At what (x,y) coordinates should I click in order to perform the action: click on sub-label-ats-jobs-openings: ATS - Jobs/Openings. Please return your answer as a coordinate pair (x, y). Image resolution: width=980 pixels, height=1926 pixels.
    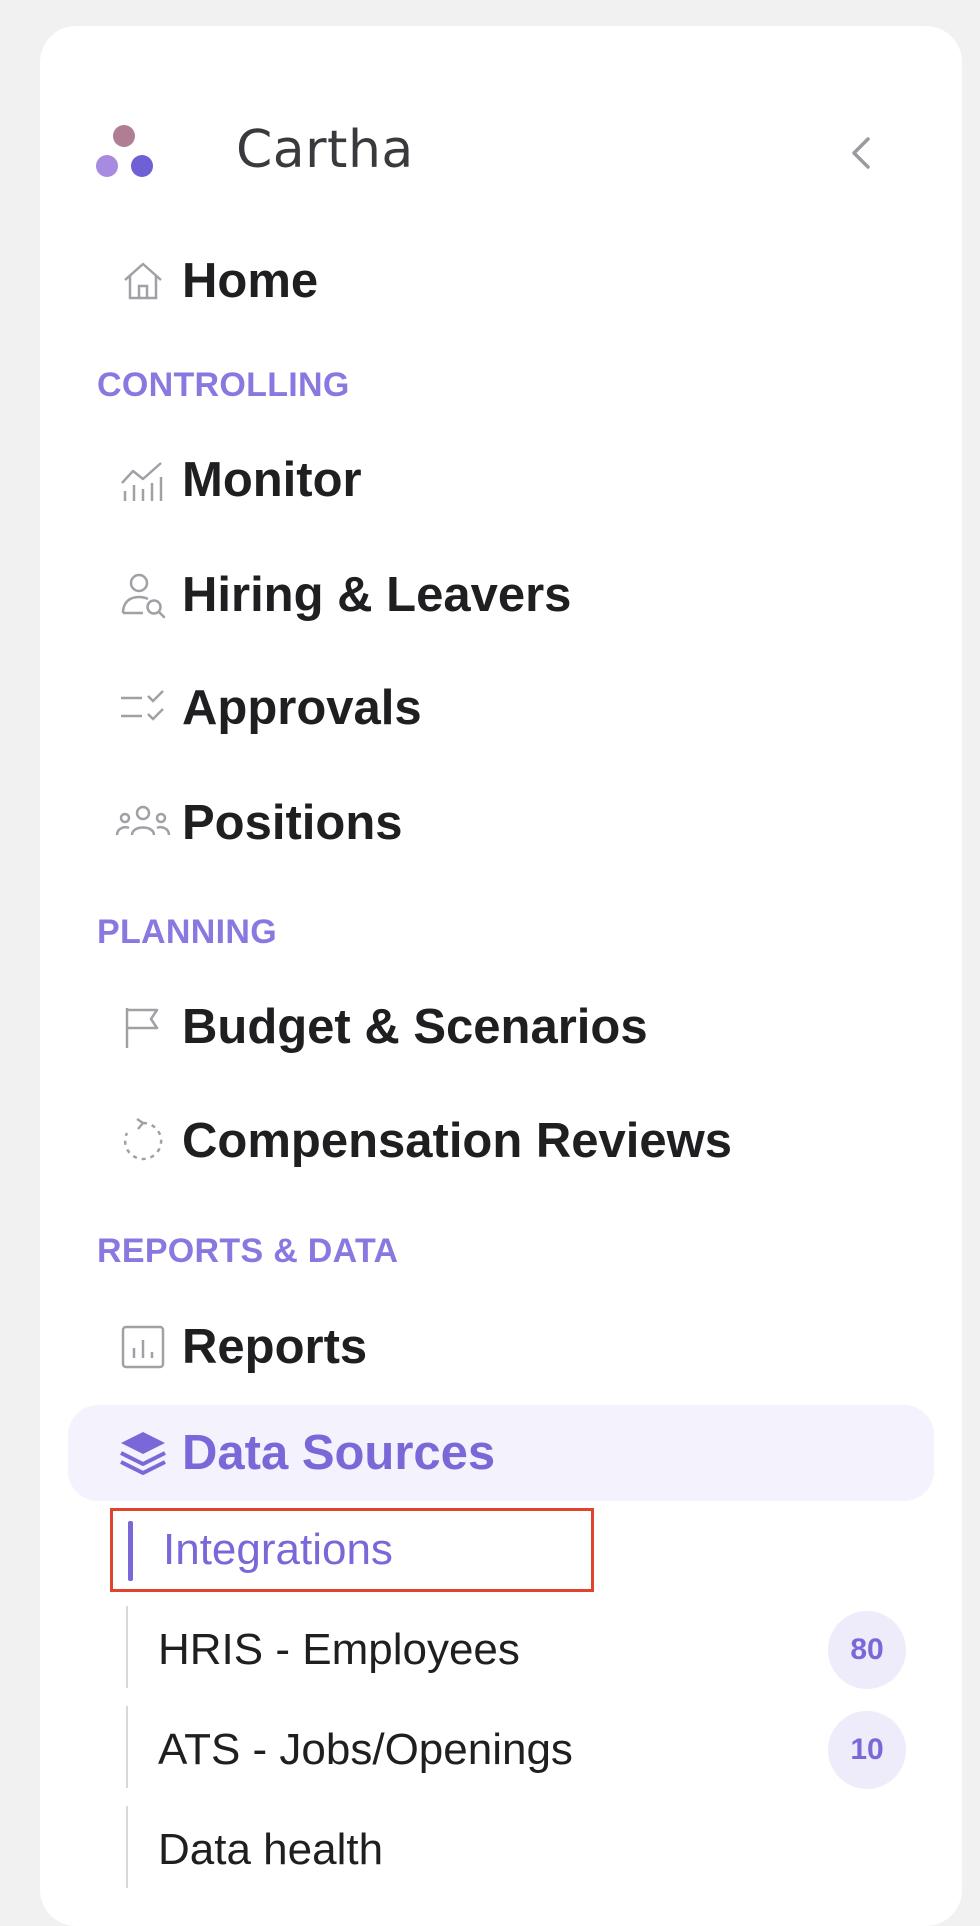
    Looking at the image, I should click on (365, 1749).